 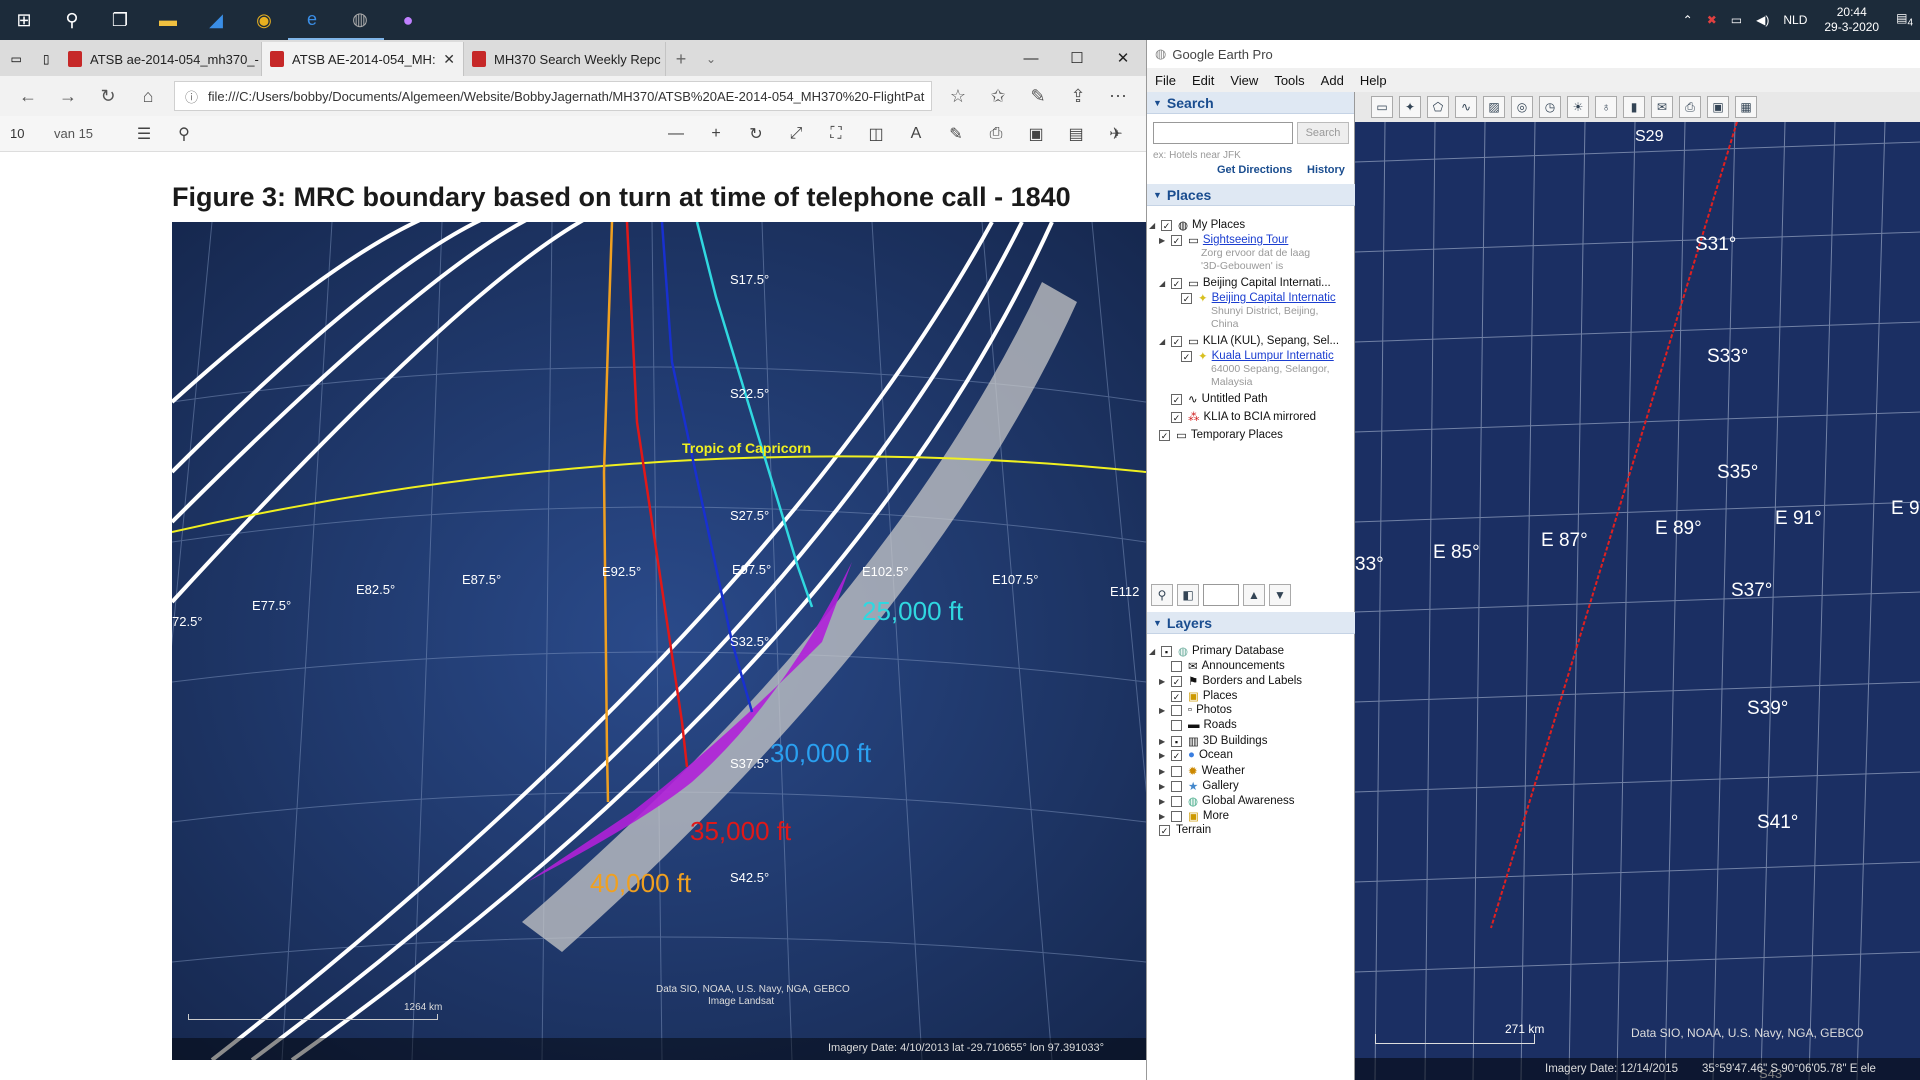 What do you see at coordinates (1382, 107) in the screenshot?
I see `sidebar-toggle-icon: ▭` at bounding box center [1382, 107].